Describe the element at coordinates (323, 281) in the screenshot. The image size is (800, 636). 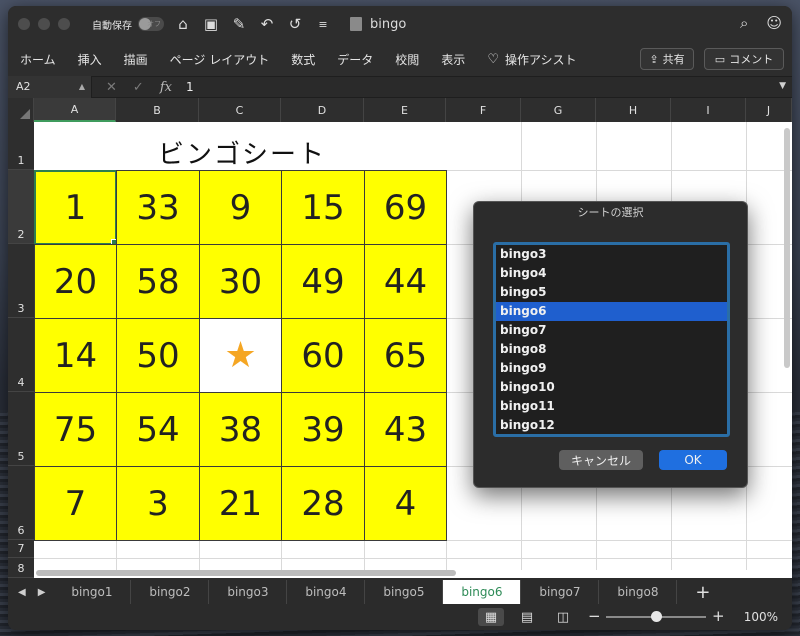
I see `bingo-cell: 49` at that location.